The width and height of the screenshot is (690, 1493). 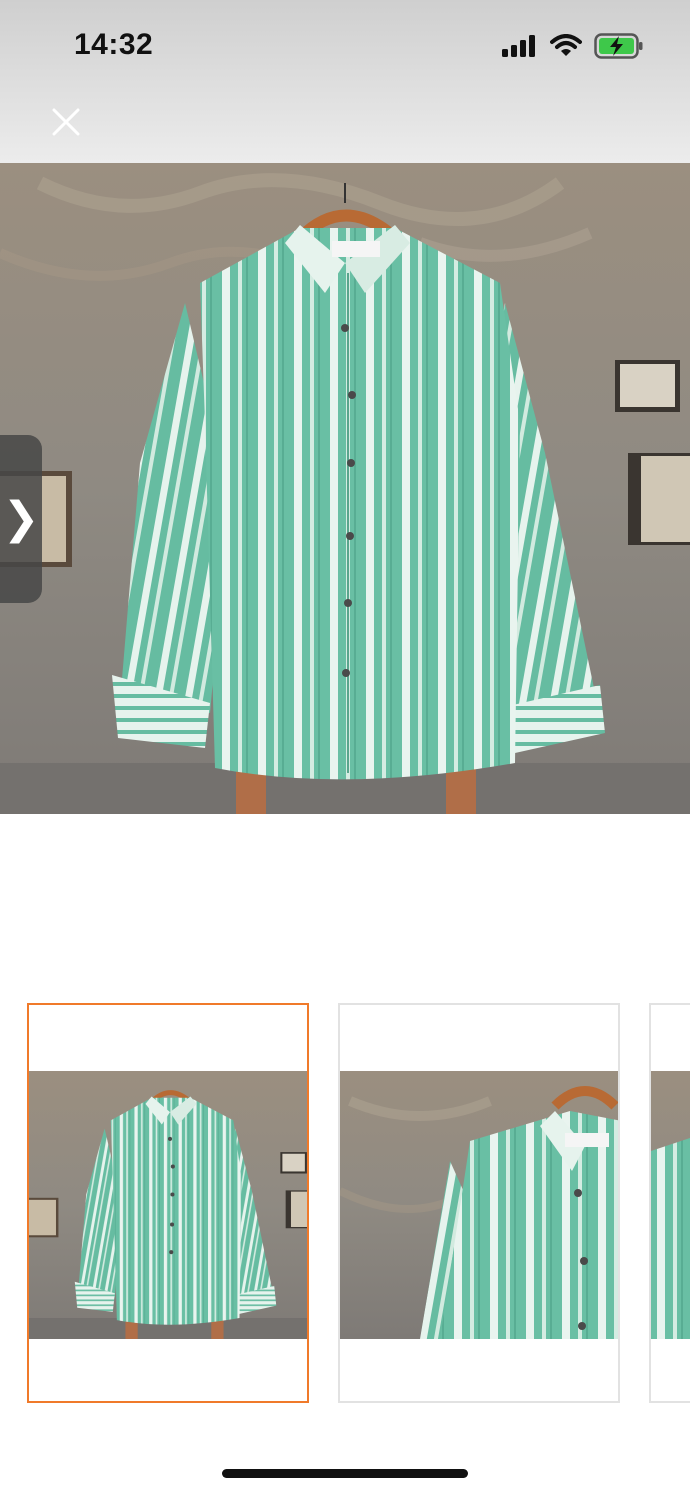 What do you see at coordinates (618, 46) in the screenshot?
I see `battery-icon` at bounding box center [618, 46].